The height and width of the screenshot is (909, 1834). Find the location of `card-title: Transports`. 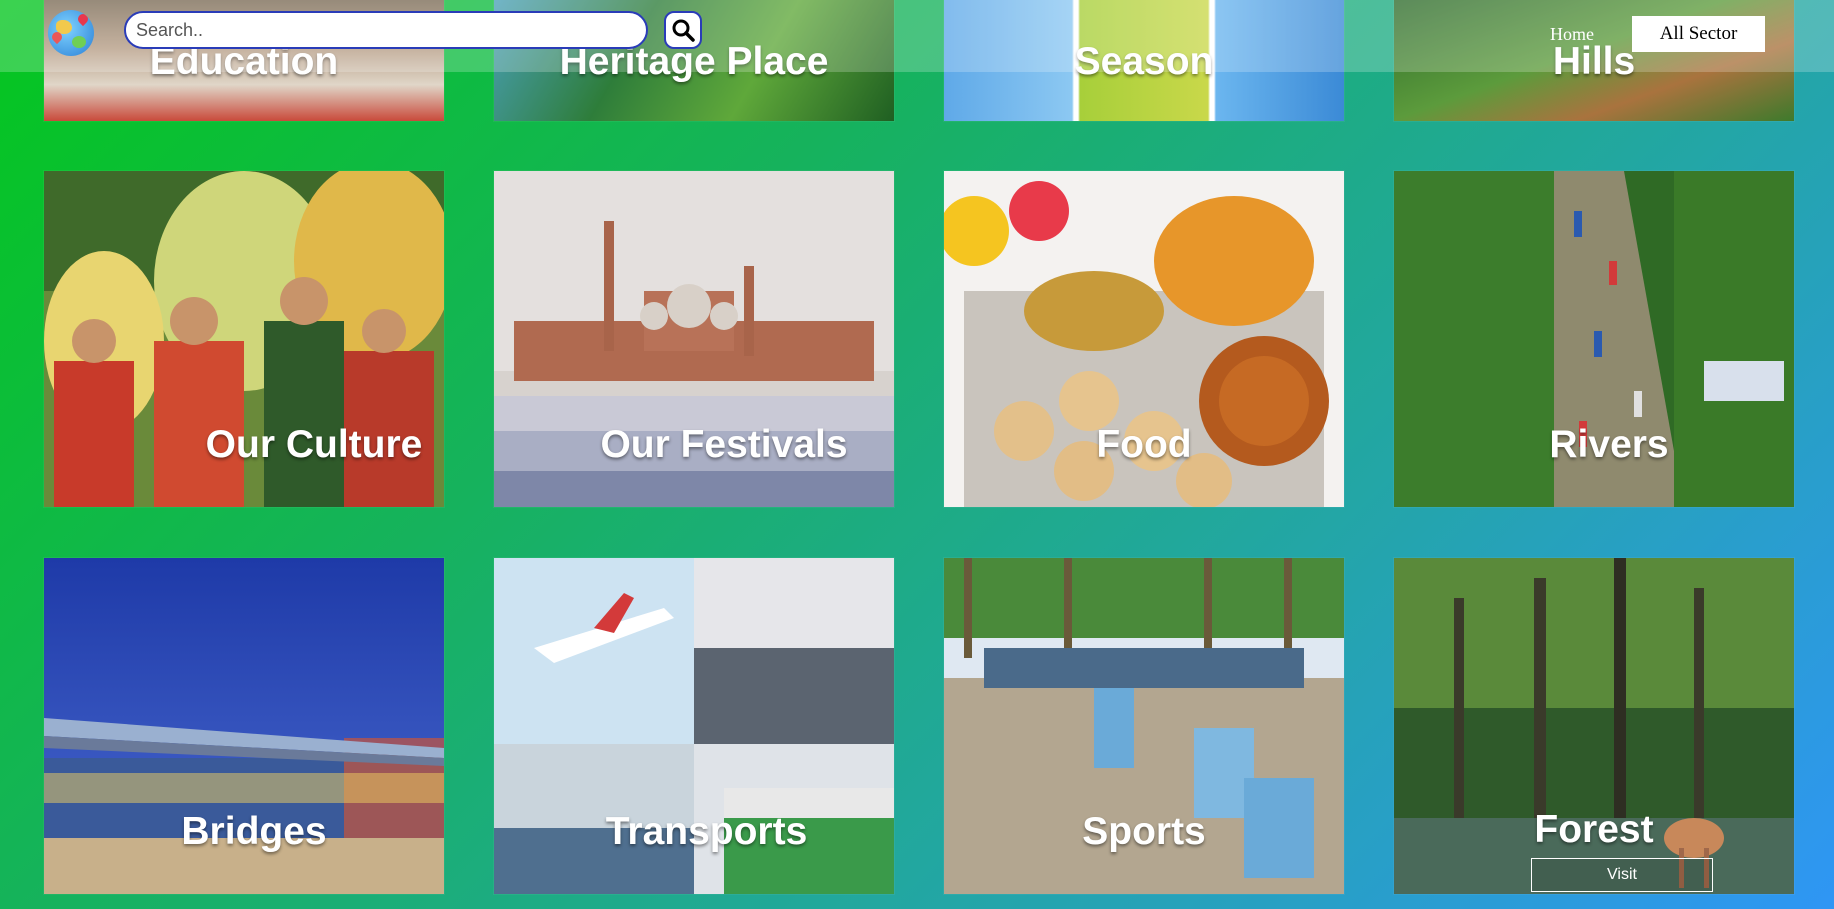

card-title: Transports is located at coordinates (706, 831).